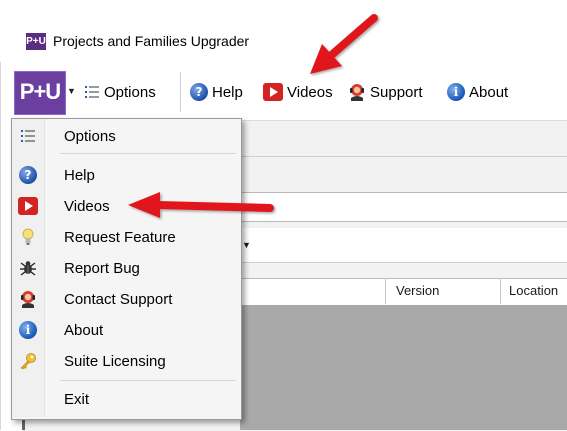  I want to click on support-button: Support, so click(385, 92).